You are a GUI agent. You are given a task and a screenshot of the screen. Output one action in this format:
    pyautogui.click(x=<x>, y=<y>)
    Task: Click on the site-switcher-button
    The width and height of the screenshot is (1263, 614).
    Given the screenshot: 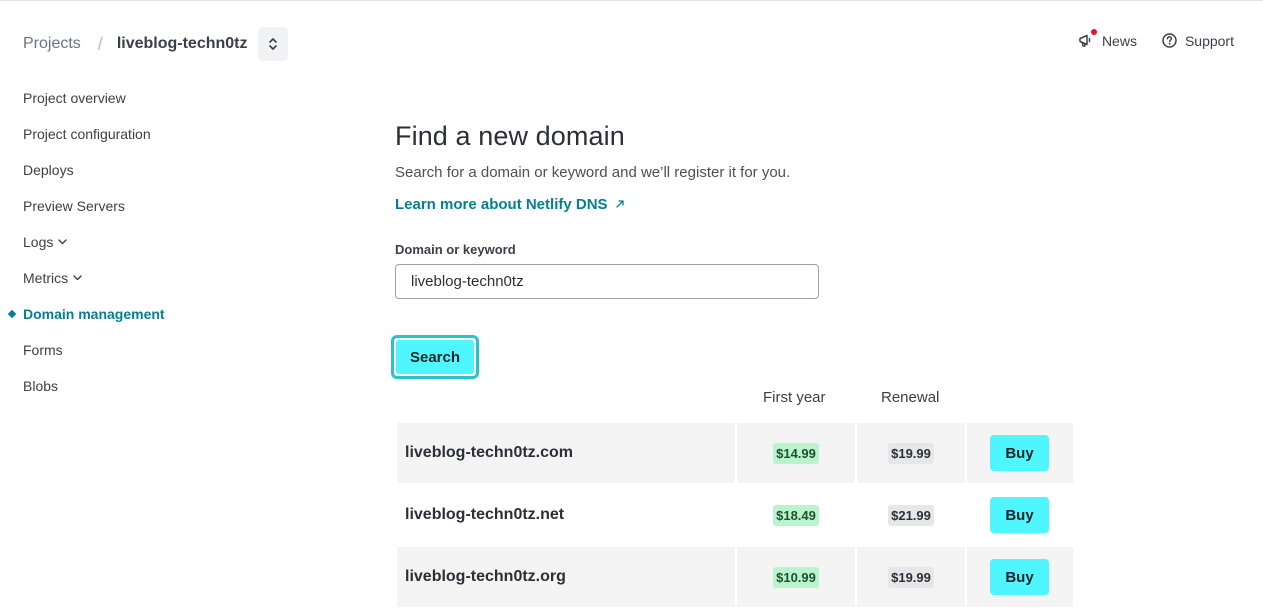 What is the action you would take?
    pyautogui.click(x=272, y=44)
    